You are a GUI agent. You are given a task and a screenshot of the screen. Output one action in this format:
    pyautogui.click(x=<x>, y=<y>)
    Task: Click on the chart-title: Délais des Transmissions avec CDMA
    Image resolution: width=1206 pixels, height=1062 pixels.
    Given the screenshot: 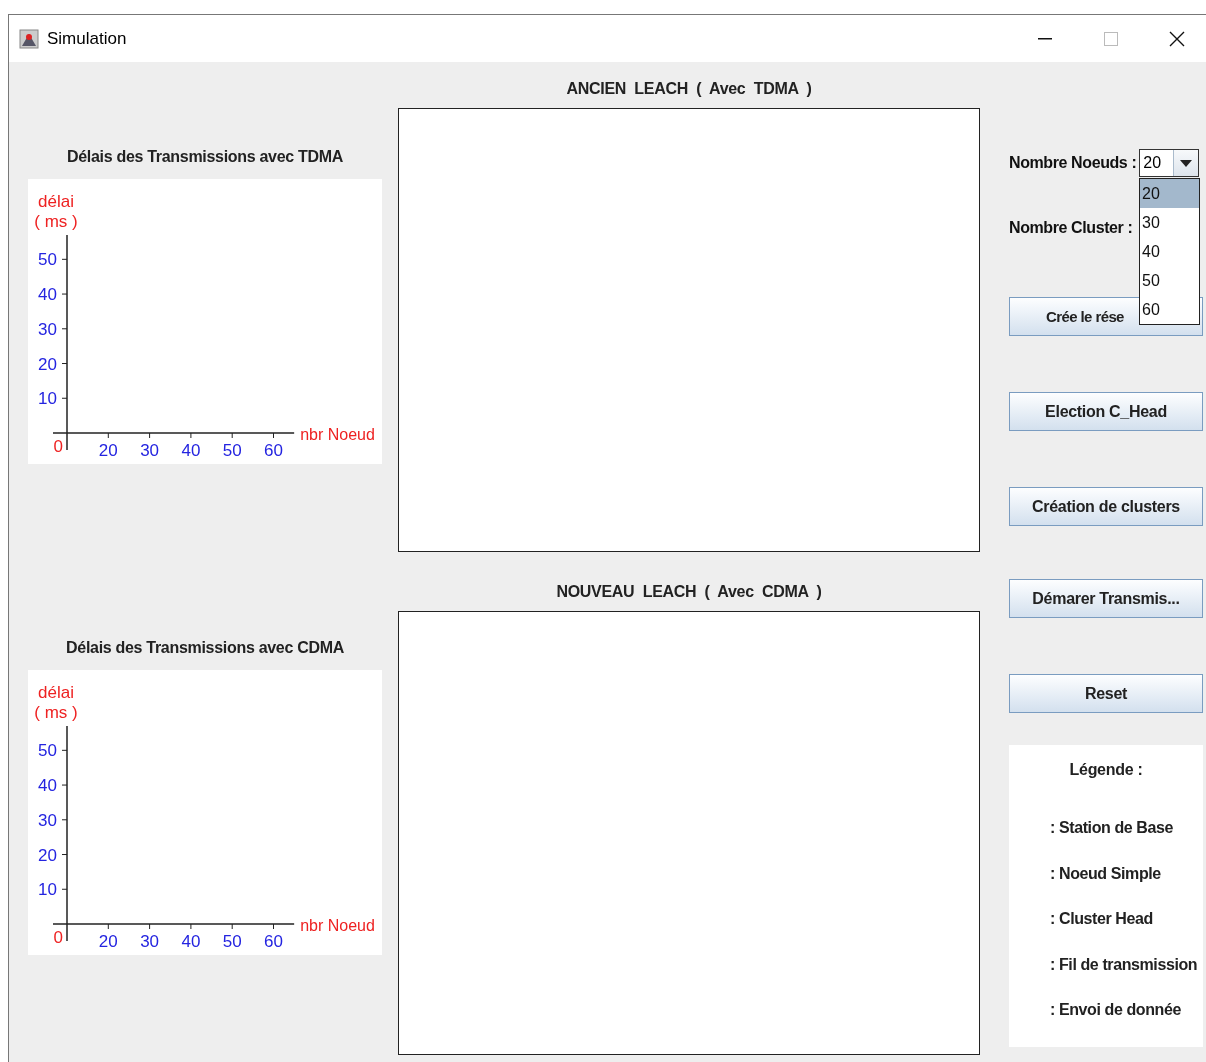 What is the action you would take?
    pyautogui.click(x=205, y=648)
    